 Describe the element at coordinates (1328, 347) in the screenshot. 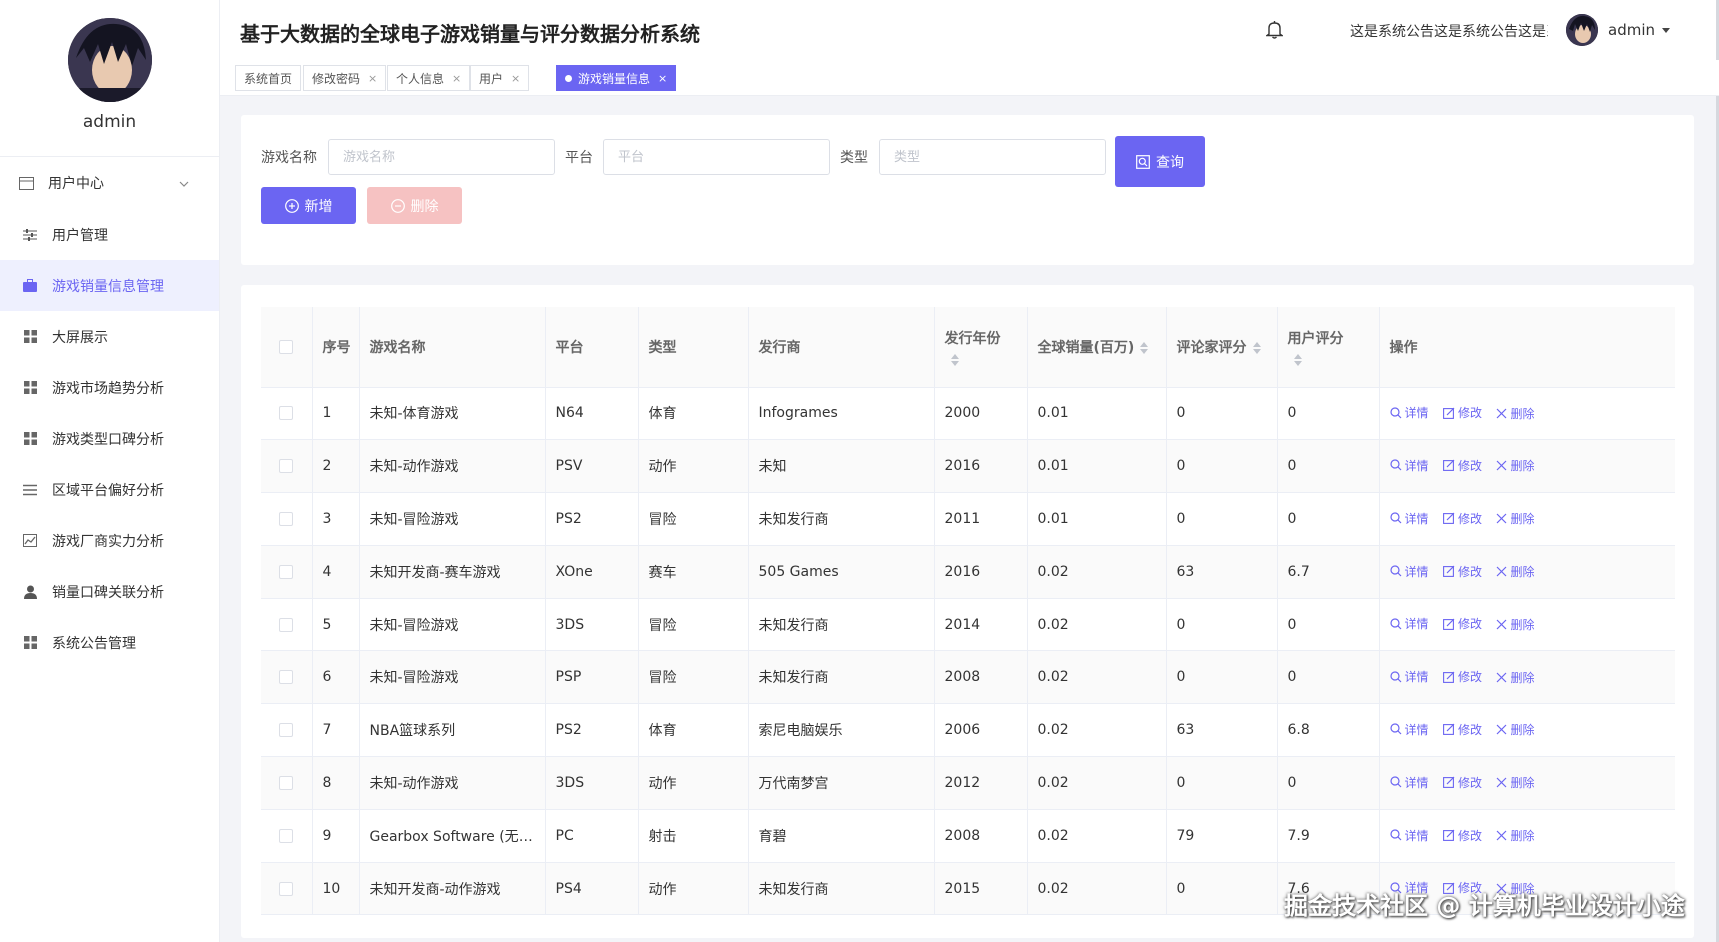

I see `col-header-user-score: 用户评分` at that location.